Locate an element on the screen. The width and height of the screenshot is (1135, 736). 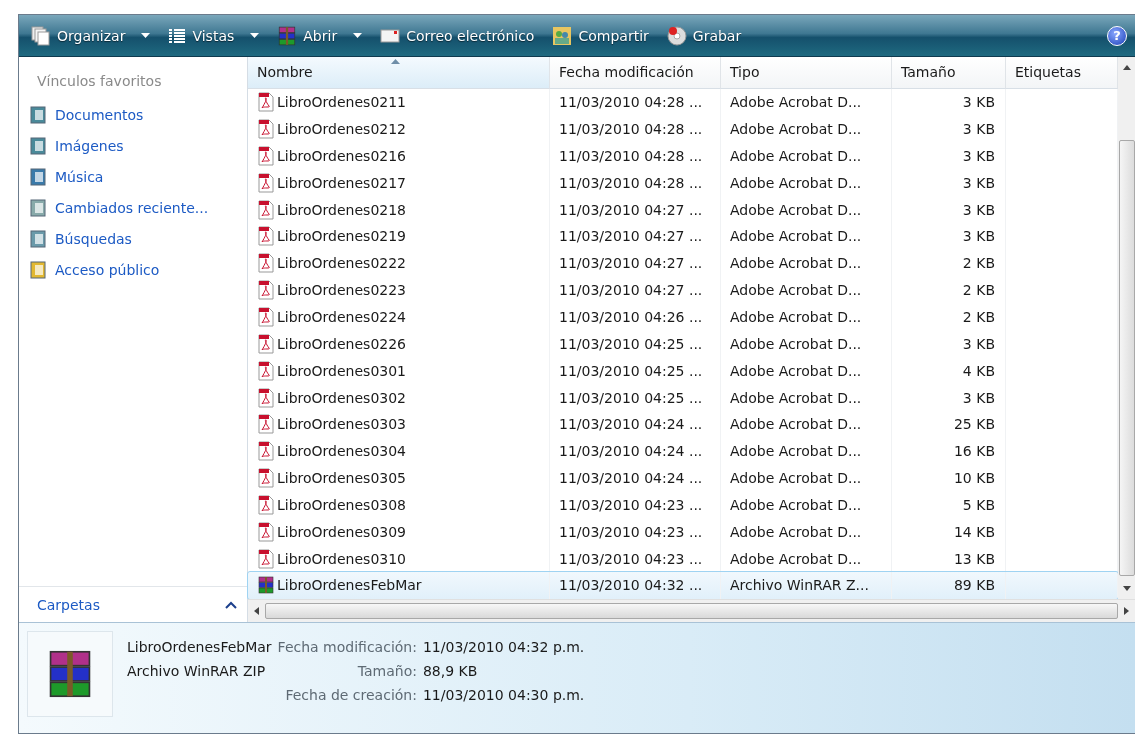
file-row: LibroOrdenesFebMar 11/03/2010 04:32 ... Archivo WinRAR Z... 89 KB is located at coordinates (683, 585).